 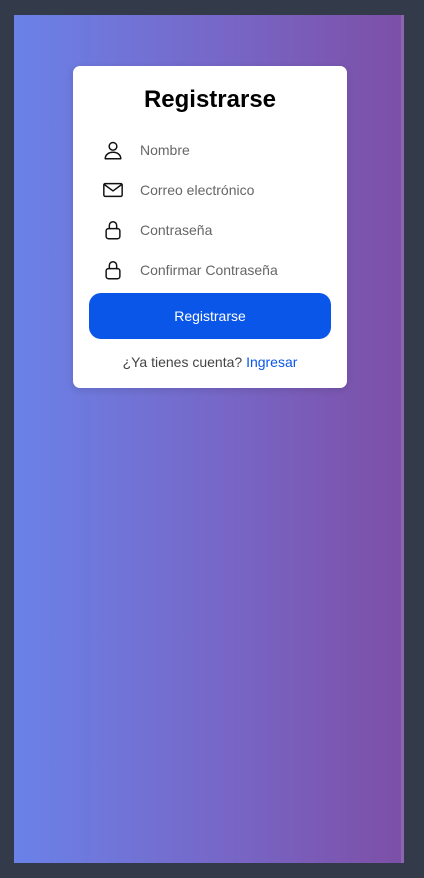 What do you see at coordinates (230, 150) in the screenshot?
I see `name-input` at bounding box center [230, 150].